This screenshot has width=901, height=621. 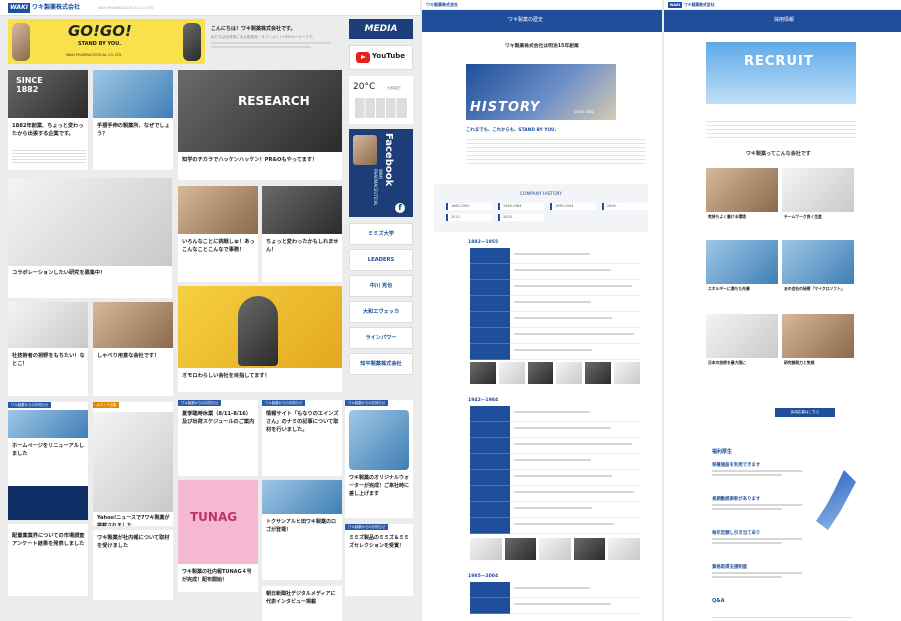 I want to click on recruit-card: チームワーク良く生産, so click(x=818, y=201).